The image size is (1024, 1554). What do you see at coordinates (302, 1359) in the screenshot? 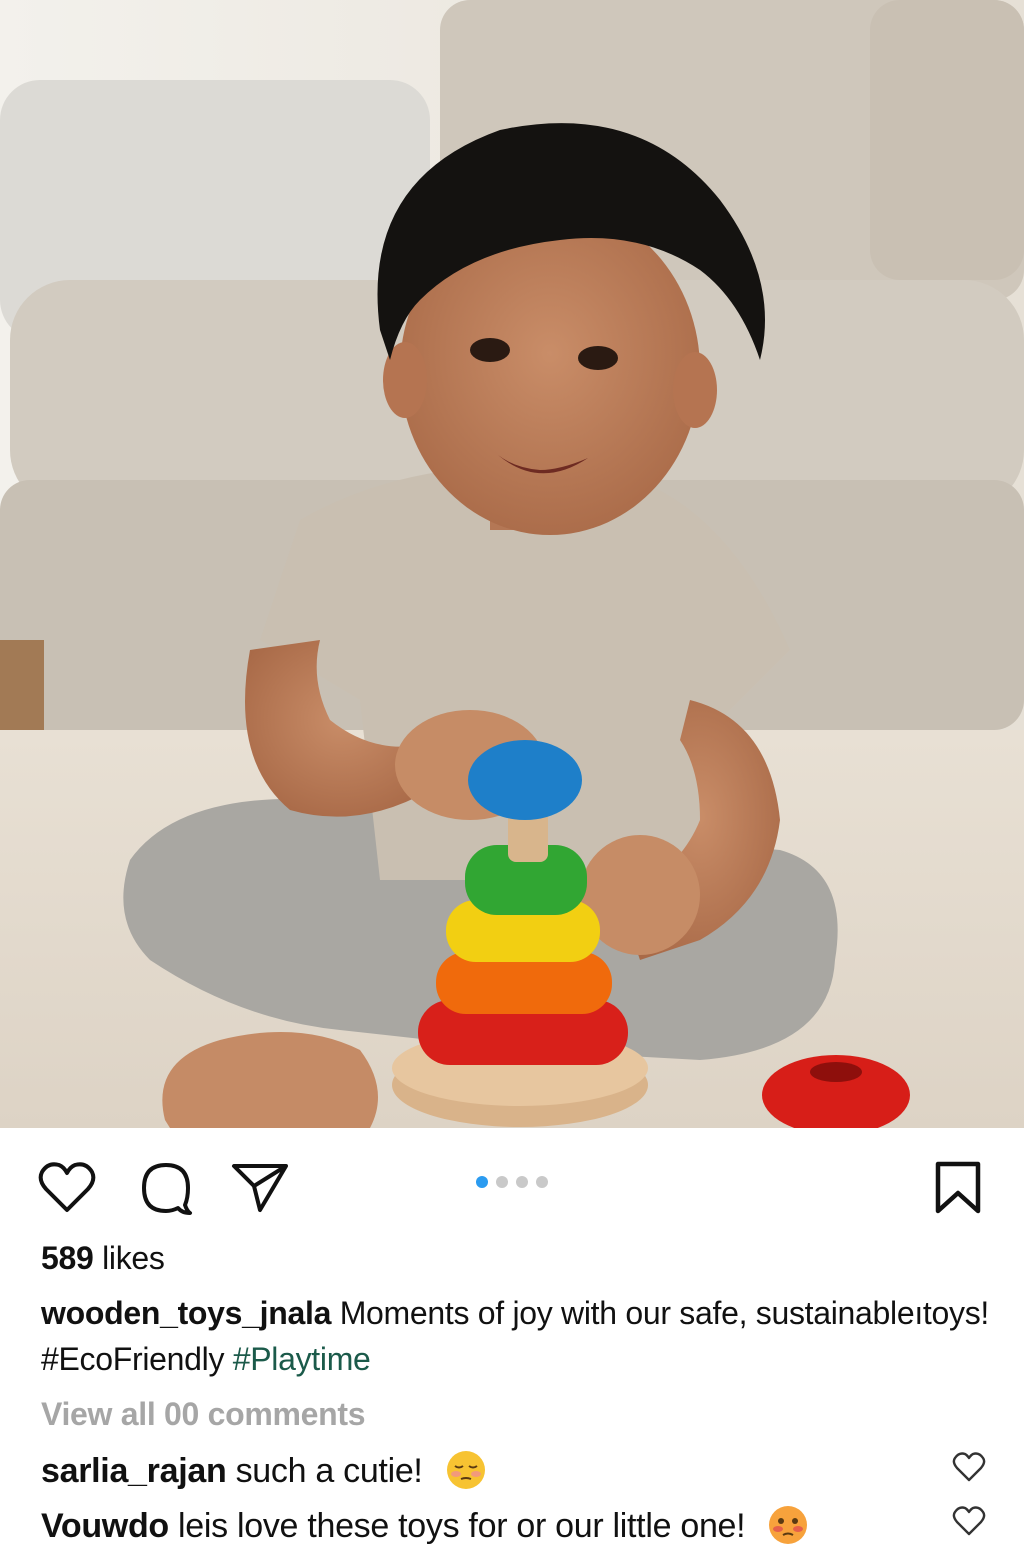
I see `caption-hashtag: #Playtime` at bounding box center [302, 1359].